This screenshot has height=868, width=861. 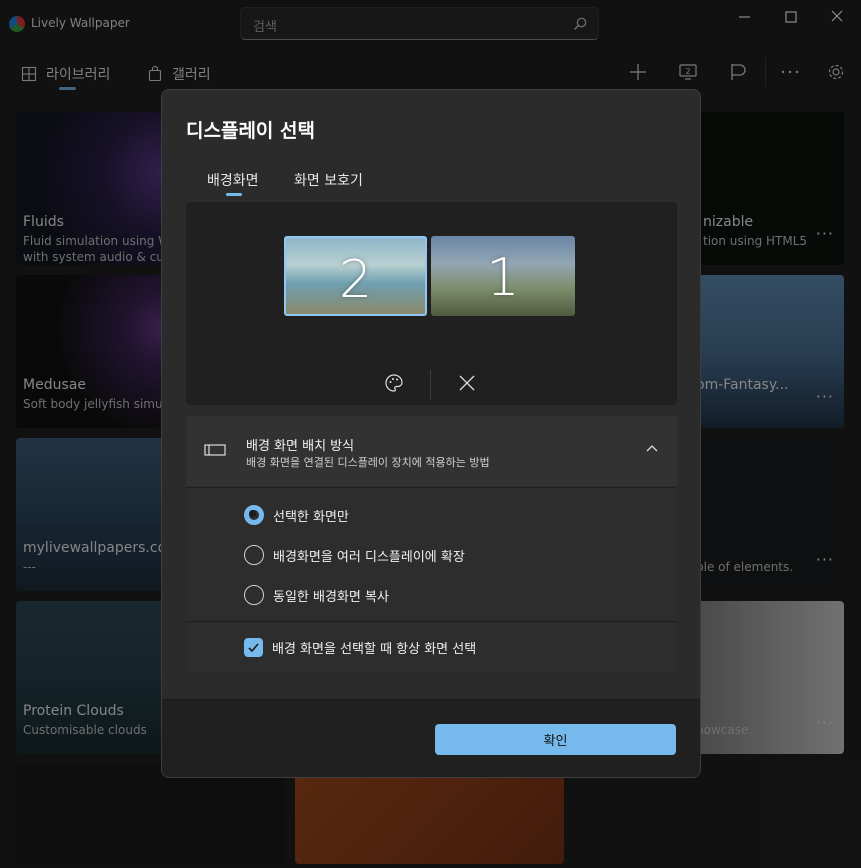 I want to click on monitor-1: 1, so click(x=503, y=276).